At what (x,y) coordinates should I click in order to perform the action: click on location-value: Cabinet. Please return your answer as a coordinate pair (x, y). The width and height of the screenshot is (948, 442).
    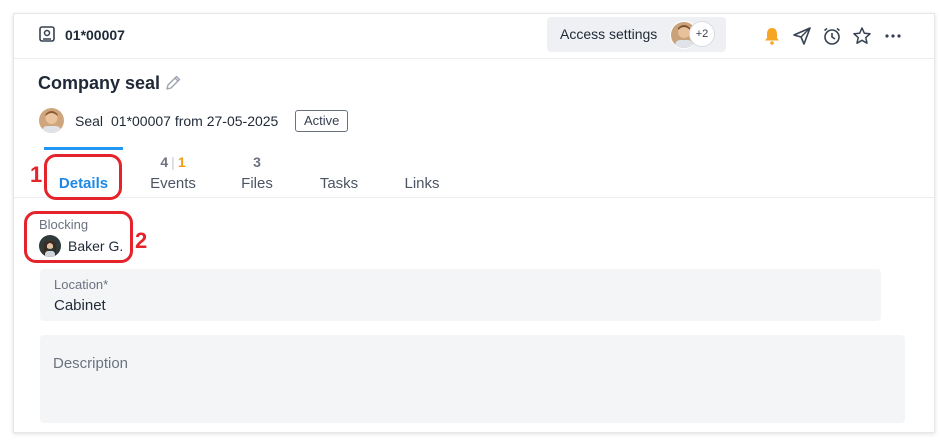
    Looking at the image, I should click on (80, 305).